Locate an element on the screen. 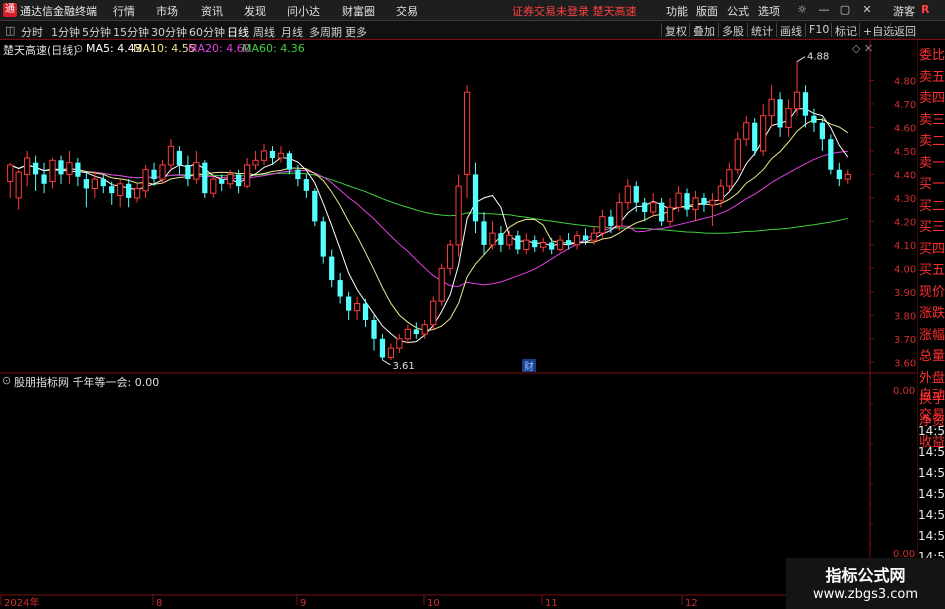  menu-item-ask: 问小达 is located at coordinates (303, 11).